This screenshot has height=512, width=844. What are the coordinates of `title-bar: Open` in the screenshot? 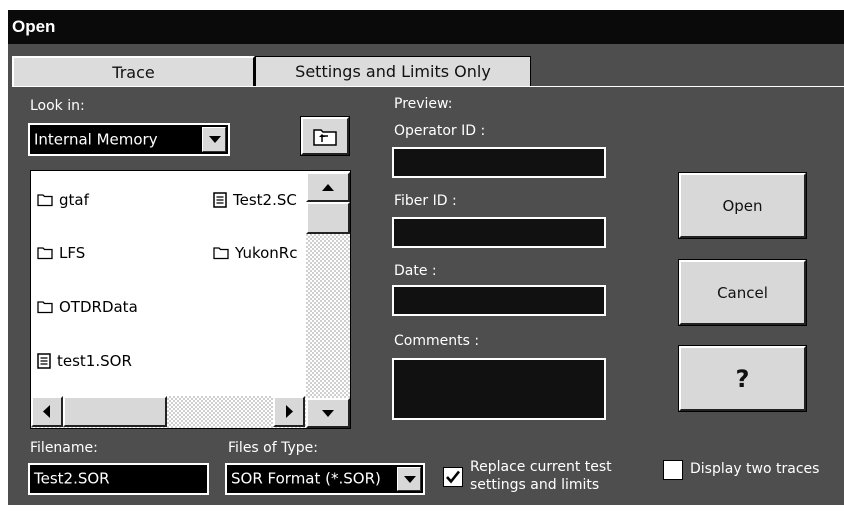 It's located at (426, 27).